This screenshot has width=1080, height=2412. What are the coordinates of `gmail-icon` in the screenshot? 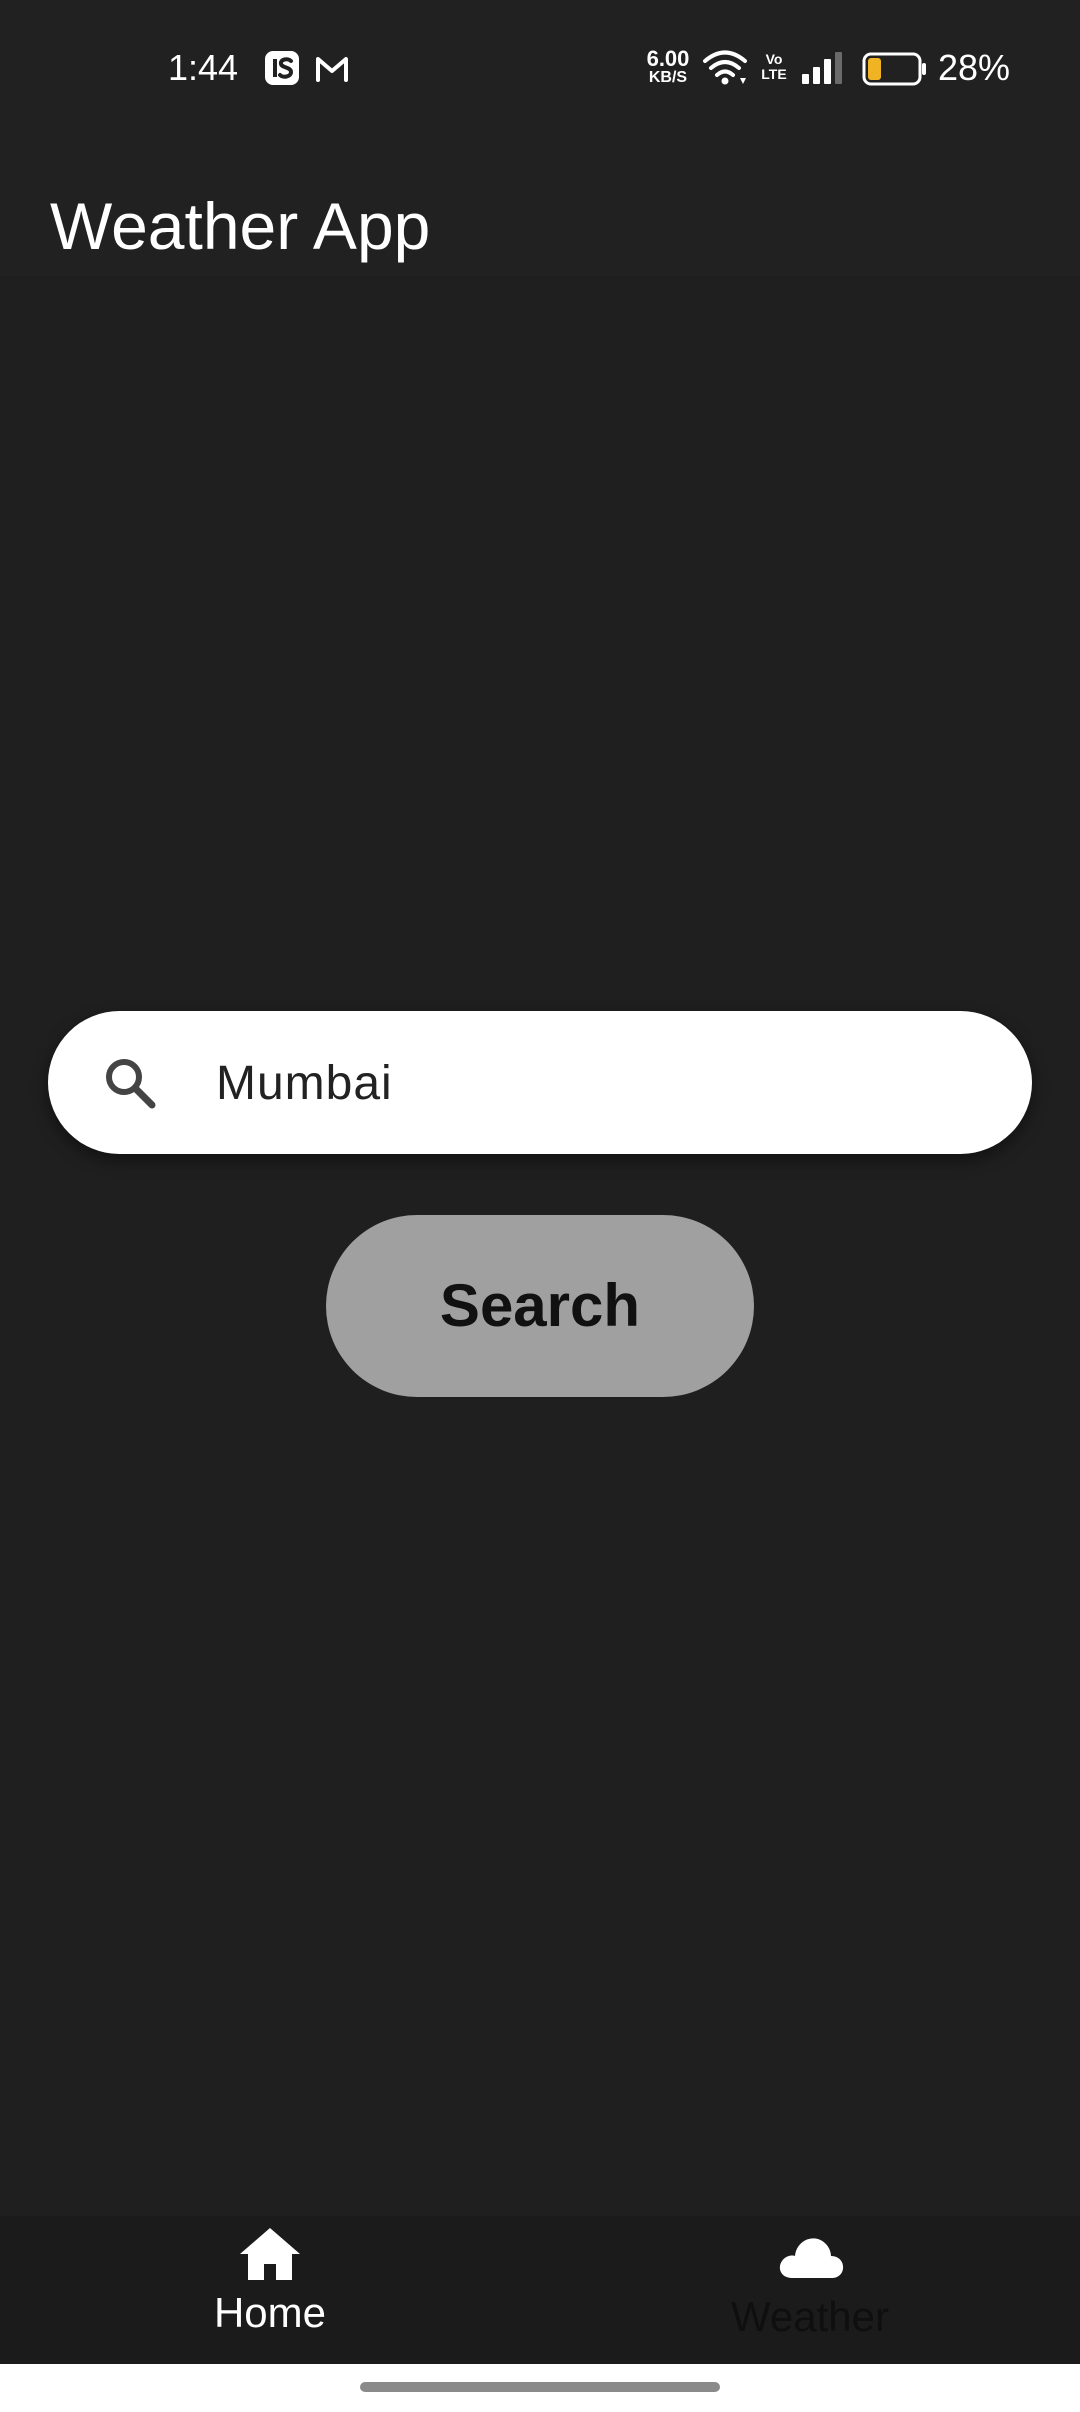 It's located at (332, 69).